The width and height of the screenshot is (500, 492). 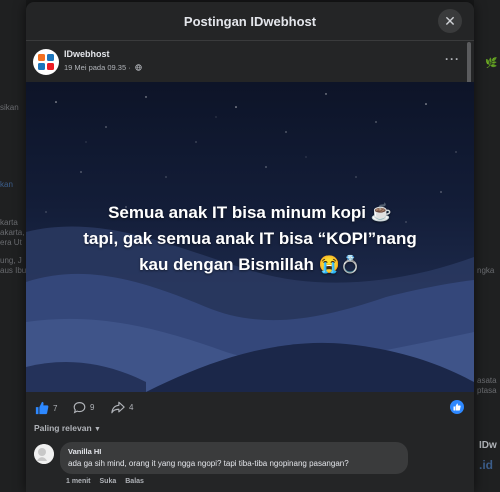 What do you see at coordinates (138, 67) in the screenshot?
I see `globe-icon` at bounding box center [138, 67].